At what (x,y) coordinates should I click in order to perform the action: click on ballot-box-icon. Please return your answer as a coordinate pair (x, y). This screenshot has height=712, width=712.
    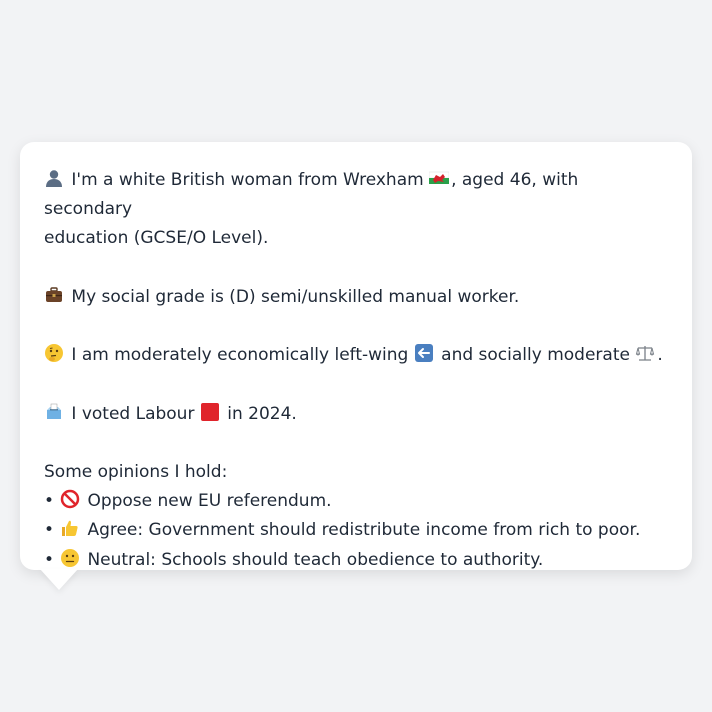
    Looking at the image, I should click on (54, 412).